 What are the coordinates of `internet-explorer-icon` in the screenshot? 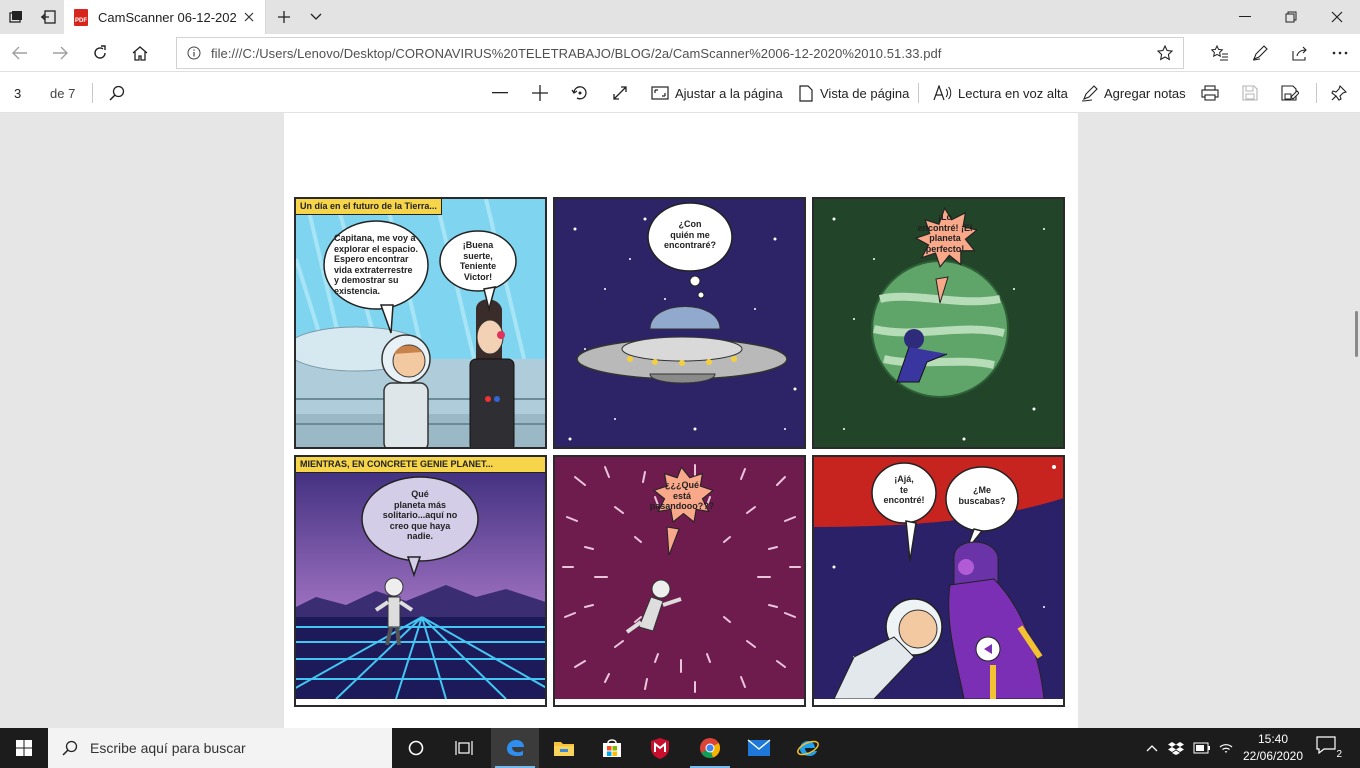 It's located at (808, 748).